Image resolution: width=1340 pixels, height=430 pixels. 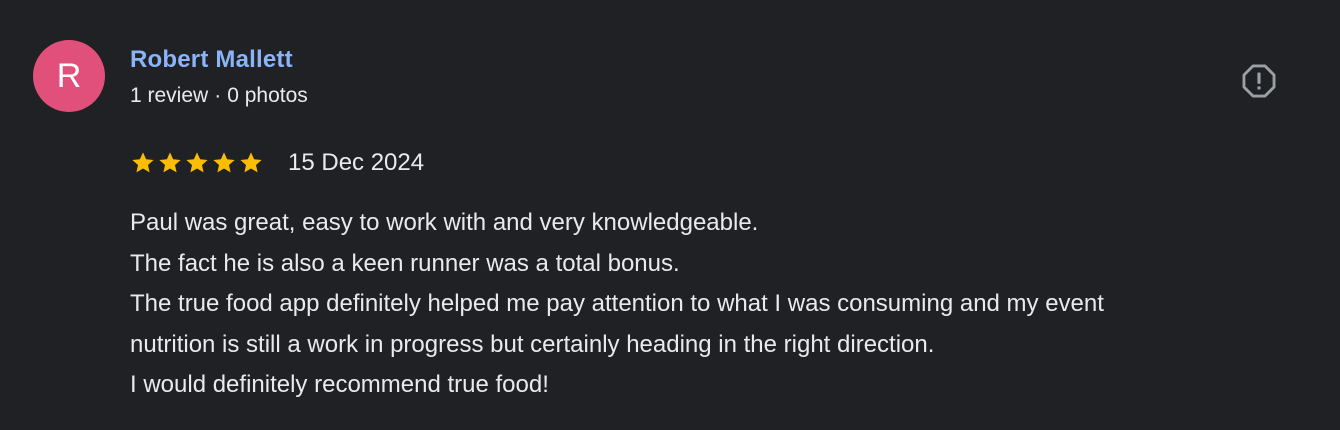 I want to click on avatar: R, so click(x=69, y=76).